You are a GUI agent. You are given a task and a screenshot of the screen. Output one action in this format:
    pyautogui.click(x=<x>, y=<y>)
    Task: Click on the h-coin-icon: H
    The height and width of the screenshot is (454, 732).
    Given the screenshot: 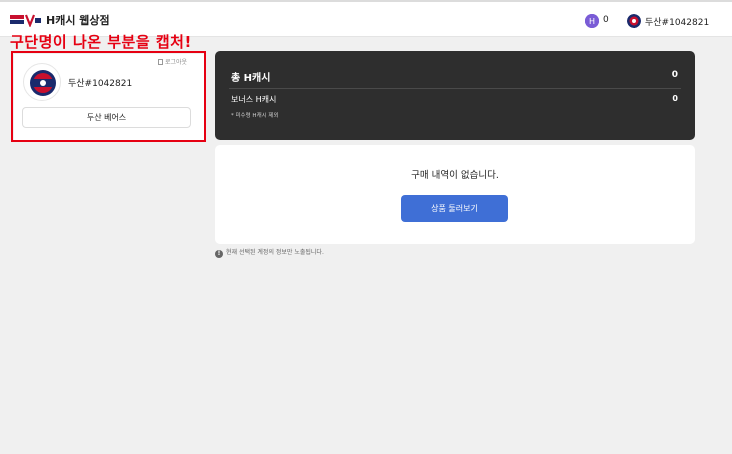 What is the action you would take?
    pyautogui.click(x=592, y=21)
    